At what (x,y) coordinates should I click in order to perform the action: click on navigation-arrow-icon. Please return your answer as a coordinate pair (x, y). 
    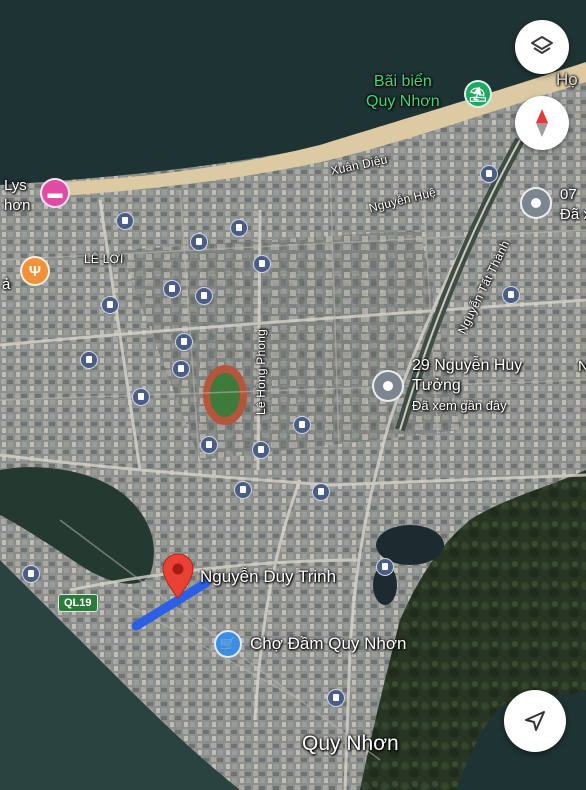
    Looking at the image, I should click on (535, 721).